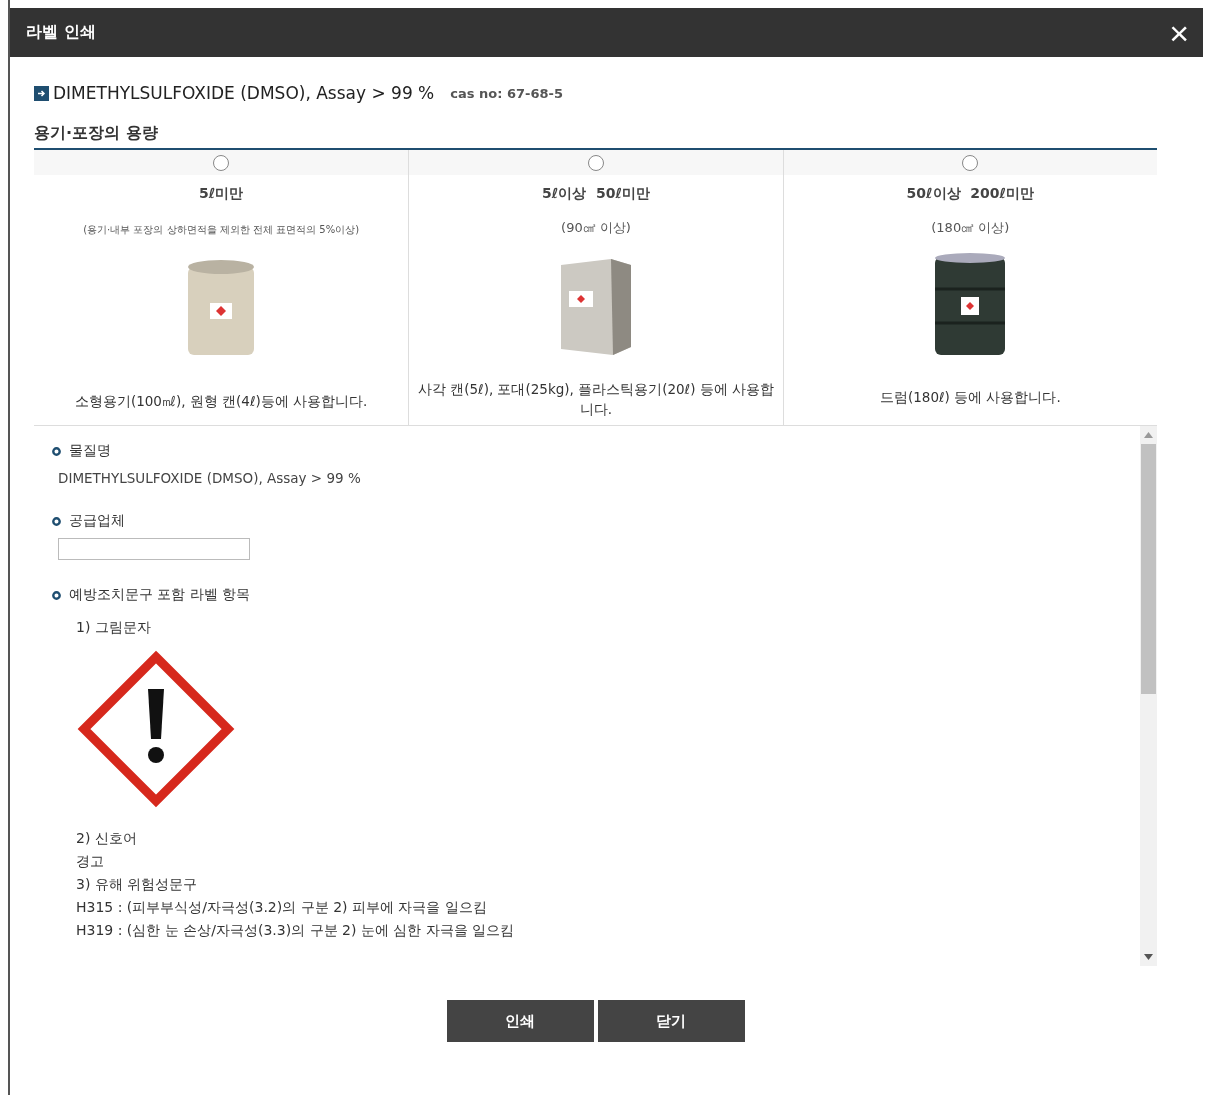 This screenshot has width=1205, height=1095. What do you see at coordinates (1148, 569) in the screenshot?
I see `scroll-thumb` at bounding box center [1148, 569].